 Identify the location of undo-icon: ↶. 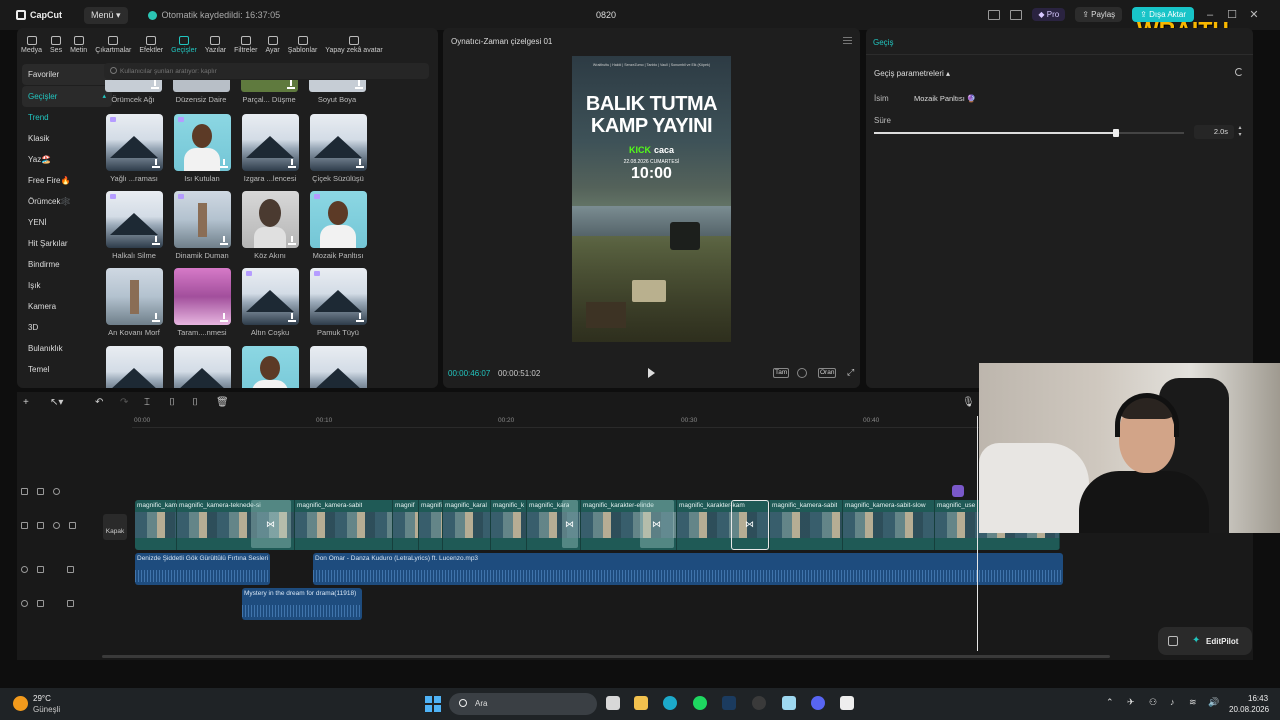
(99, 402).